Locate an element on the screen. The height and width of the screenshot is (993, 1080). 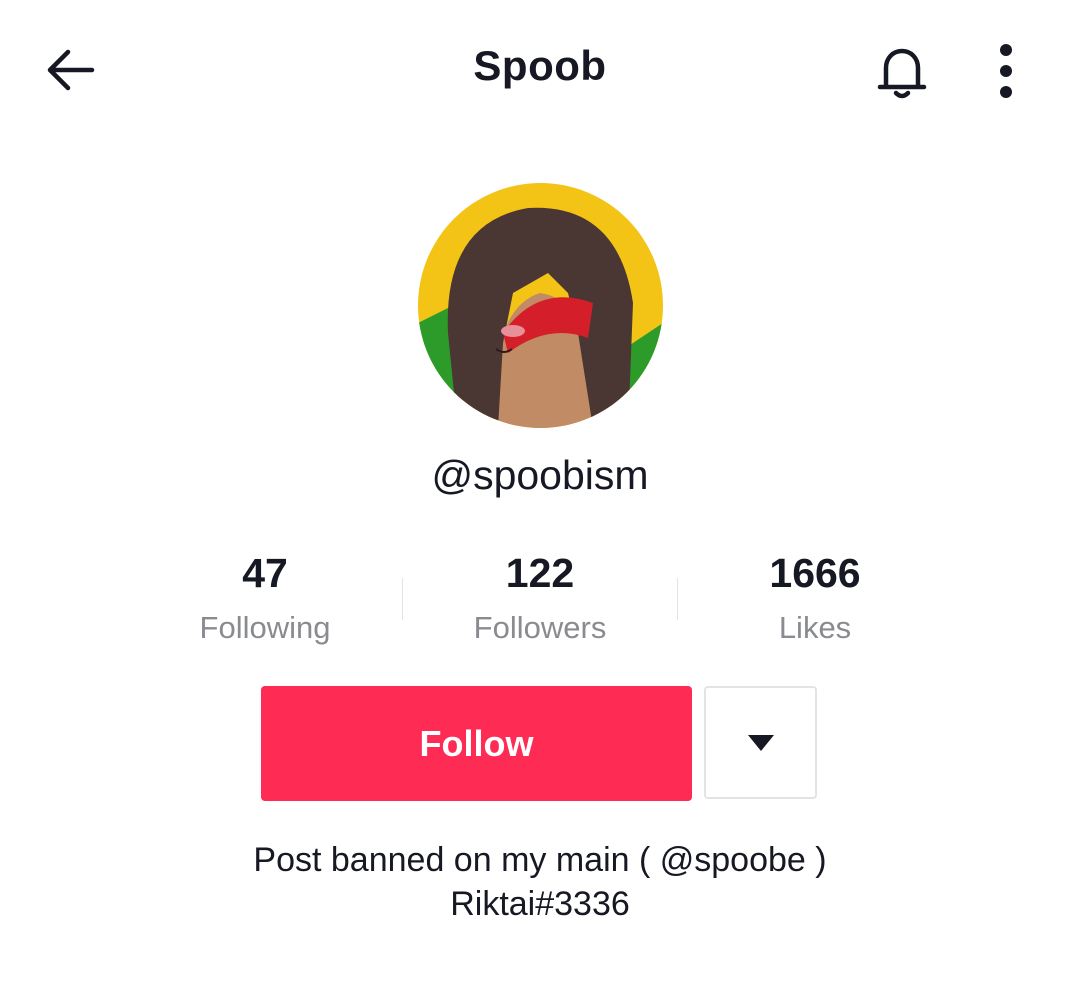
notification-bell-button is located at coordinates (902, 72).